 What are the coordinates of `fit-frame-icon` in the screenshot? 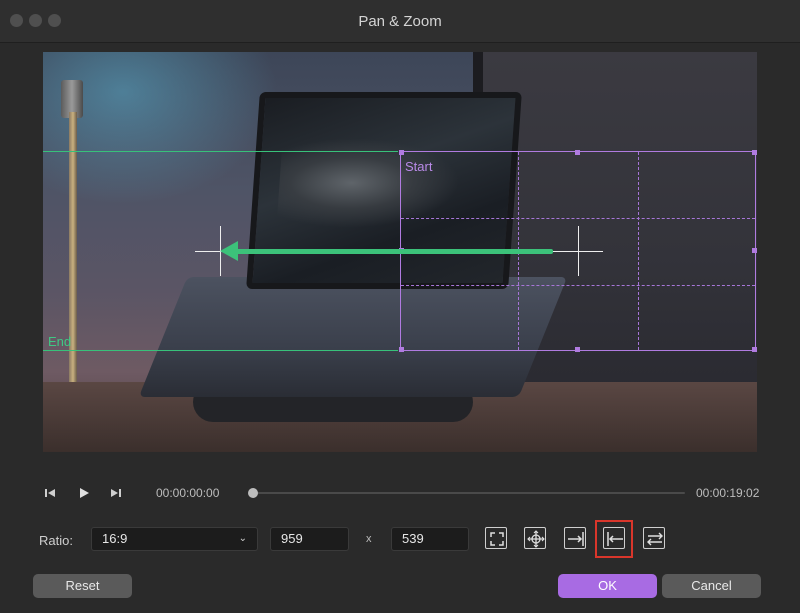 It's located at (497, 539).